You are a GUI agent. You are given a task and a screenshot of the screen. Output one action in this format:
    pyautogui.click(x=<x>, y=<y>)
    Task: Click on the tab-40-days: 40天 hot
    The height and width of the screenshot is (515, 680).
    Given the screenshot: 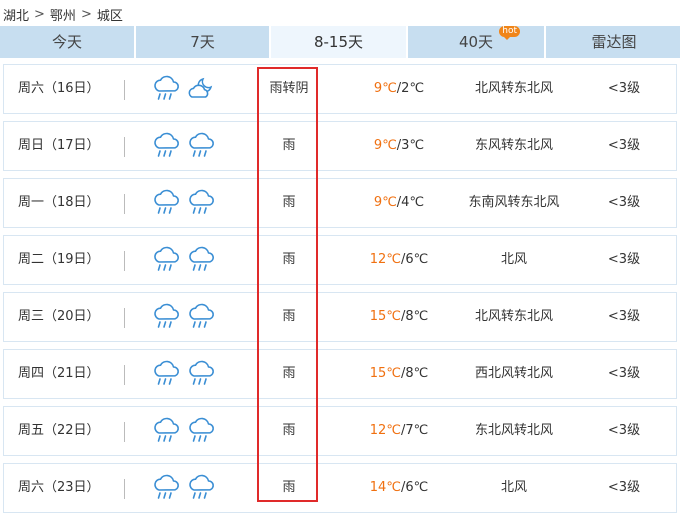 What is the action you would take?
    pyautogui.click(x=477, y=42)
    